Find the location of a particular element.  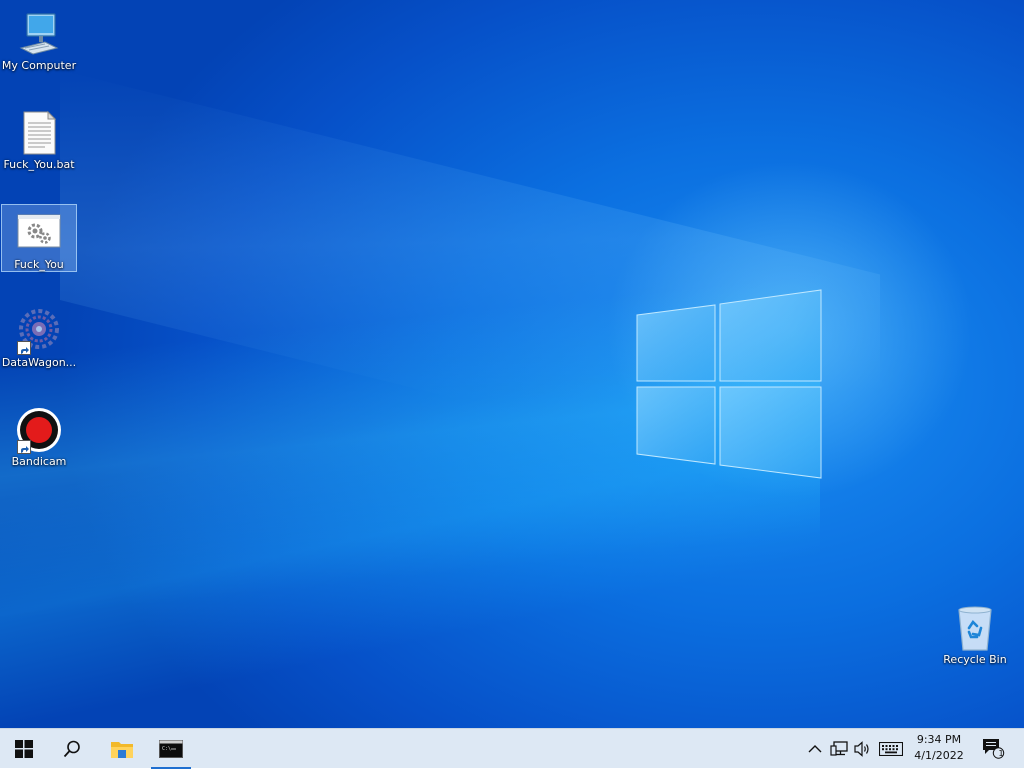

show-hidden-icons-button is located at coordinates (815, 749).